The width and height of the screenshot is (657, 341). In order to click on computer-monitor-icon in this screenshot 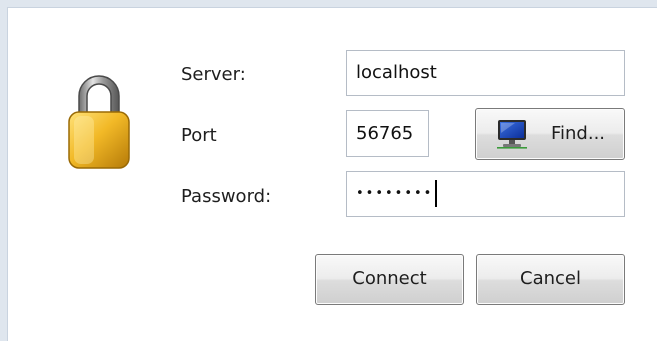, I will do `click(511, 134)`.